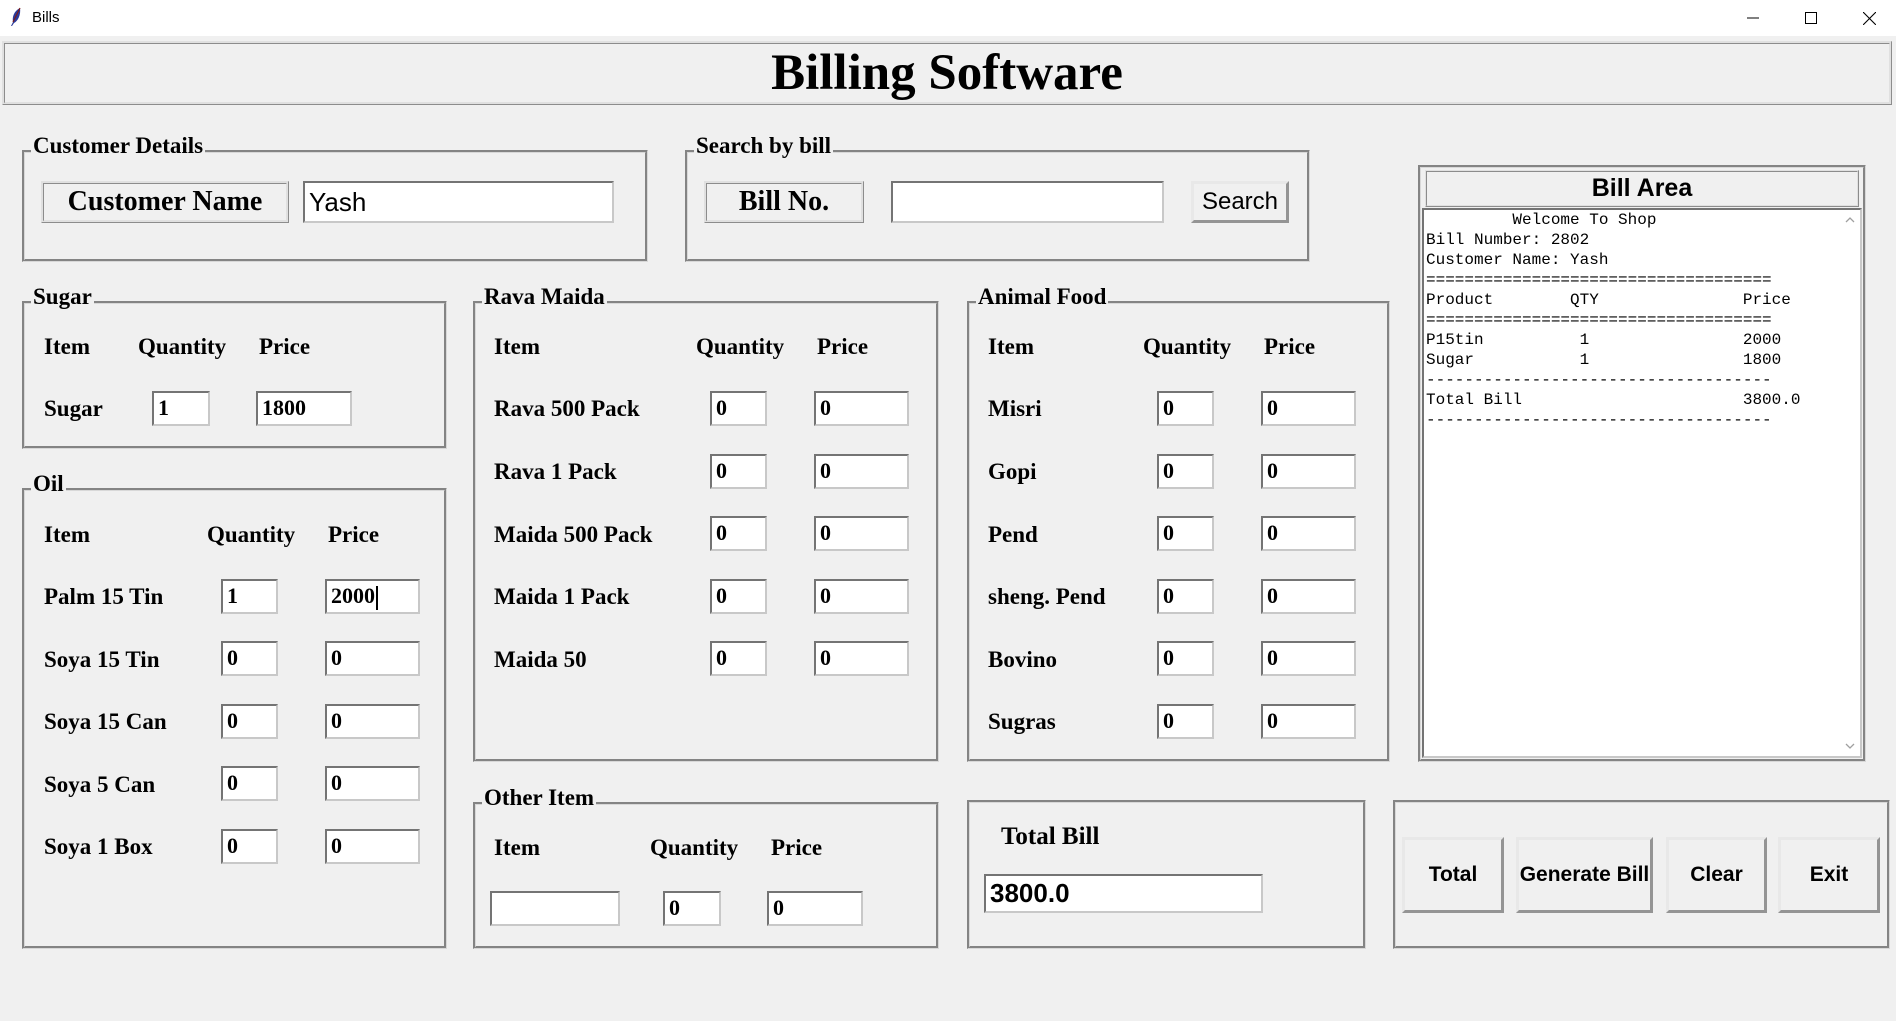 This screenshot has height=1021, width=1896. Describe the element at coordinates (62, 297) in the screenshot. I see `sugar-title: Sugar` at that location.